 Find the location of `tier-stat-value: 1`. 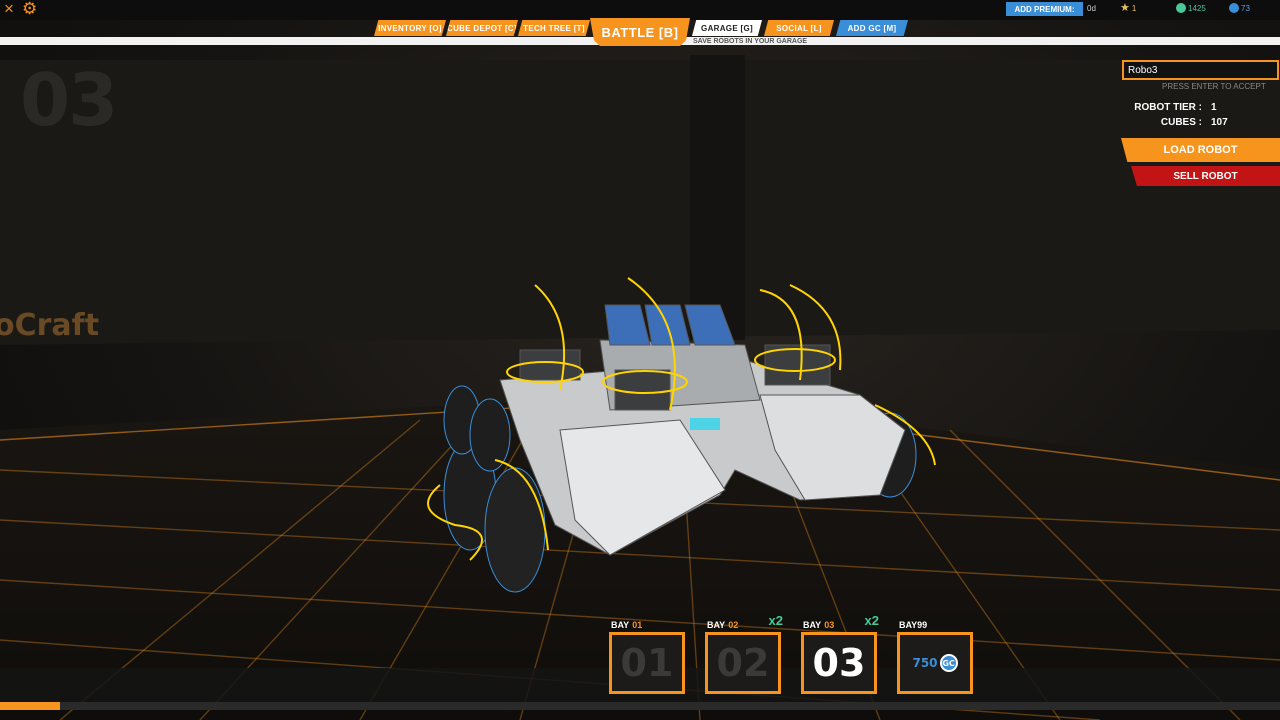

tier-stat-value: 1 is located at coordinates (1134, 8).